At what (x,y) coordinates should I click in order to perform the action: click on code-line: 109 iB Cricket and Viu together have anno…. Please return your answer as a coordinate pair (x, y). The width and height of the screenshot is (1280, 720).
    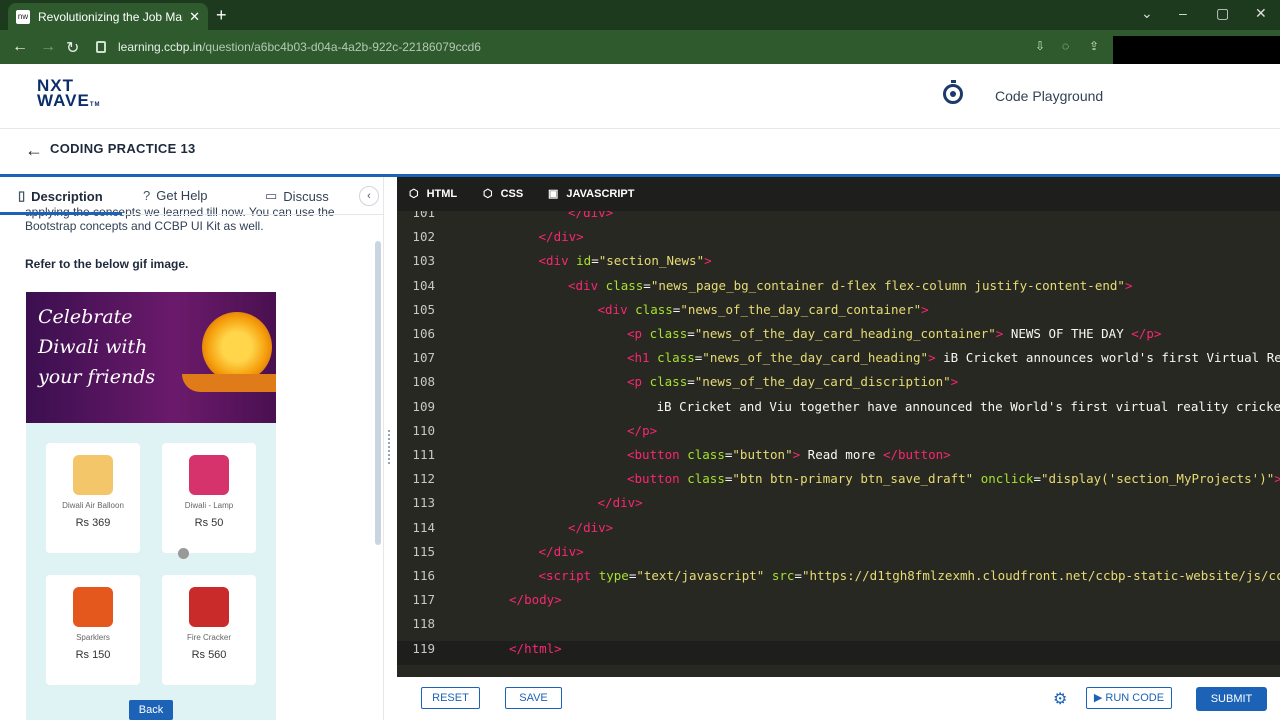
    Looking at the image, I should click on (838, 411).